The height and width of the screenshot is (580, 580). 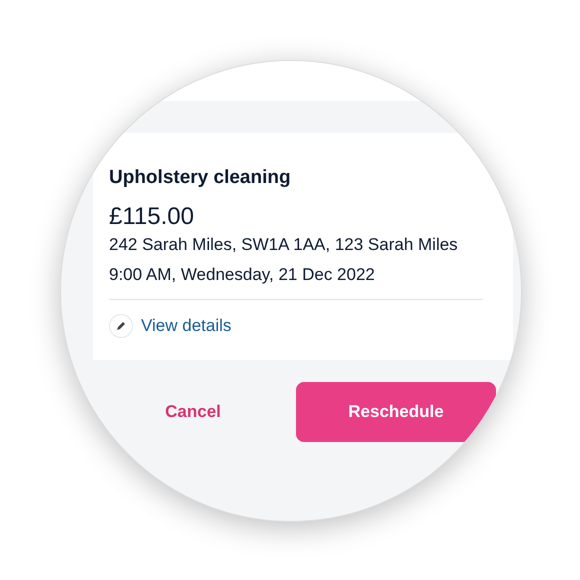 What do you see at coordinates (193, 412) in the screenshot?
I see `cancel-button: Cancel` at bounding box center [193, 412].